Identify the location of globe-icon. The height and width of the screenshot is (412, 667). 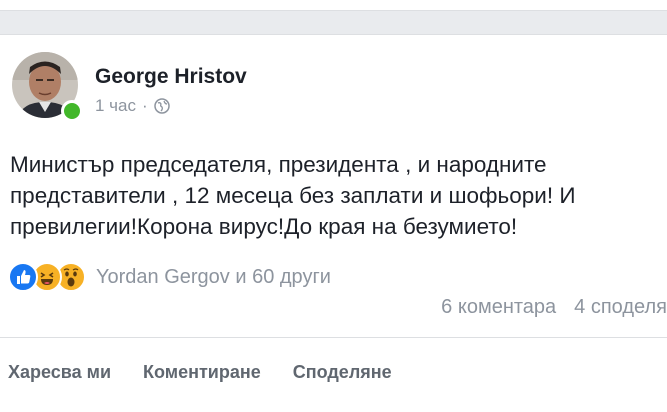
(161, 106).